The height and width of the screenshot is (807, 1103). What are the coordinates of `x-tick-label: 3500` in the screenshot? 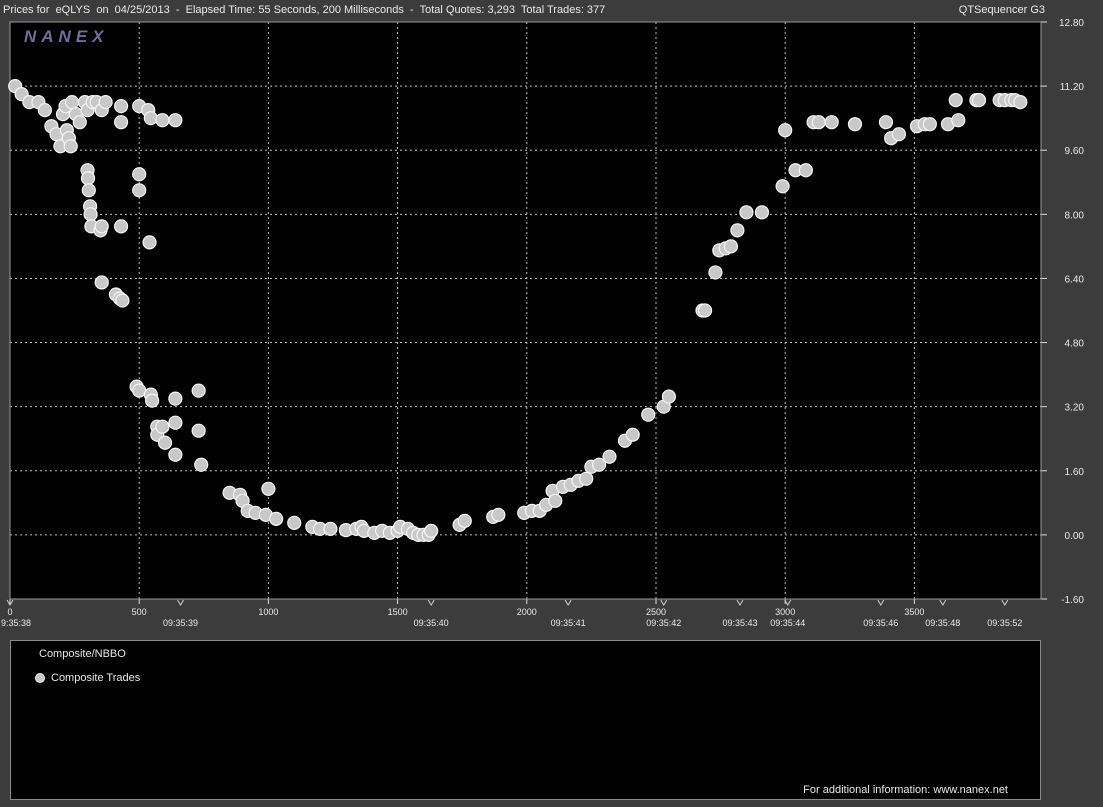 It's located at (914, 612).